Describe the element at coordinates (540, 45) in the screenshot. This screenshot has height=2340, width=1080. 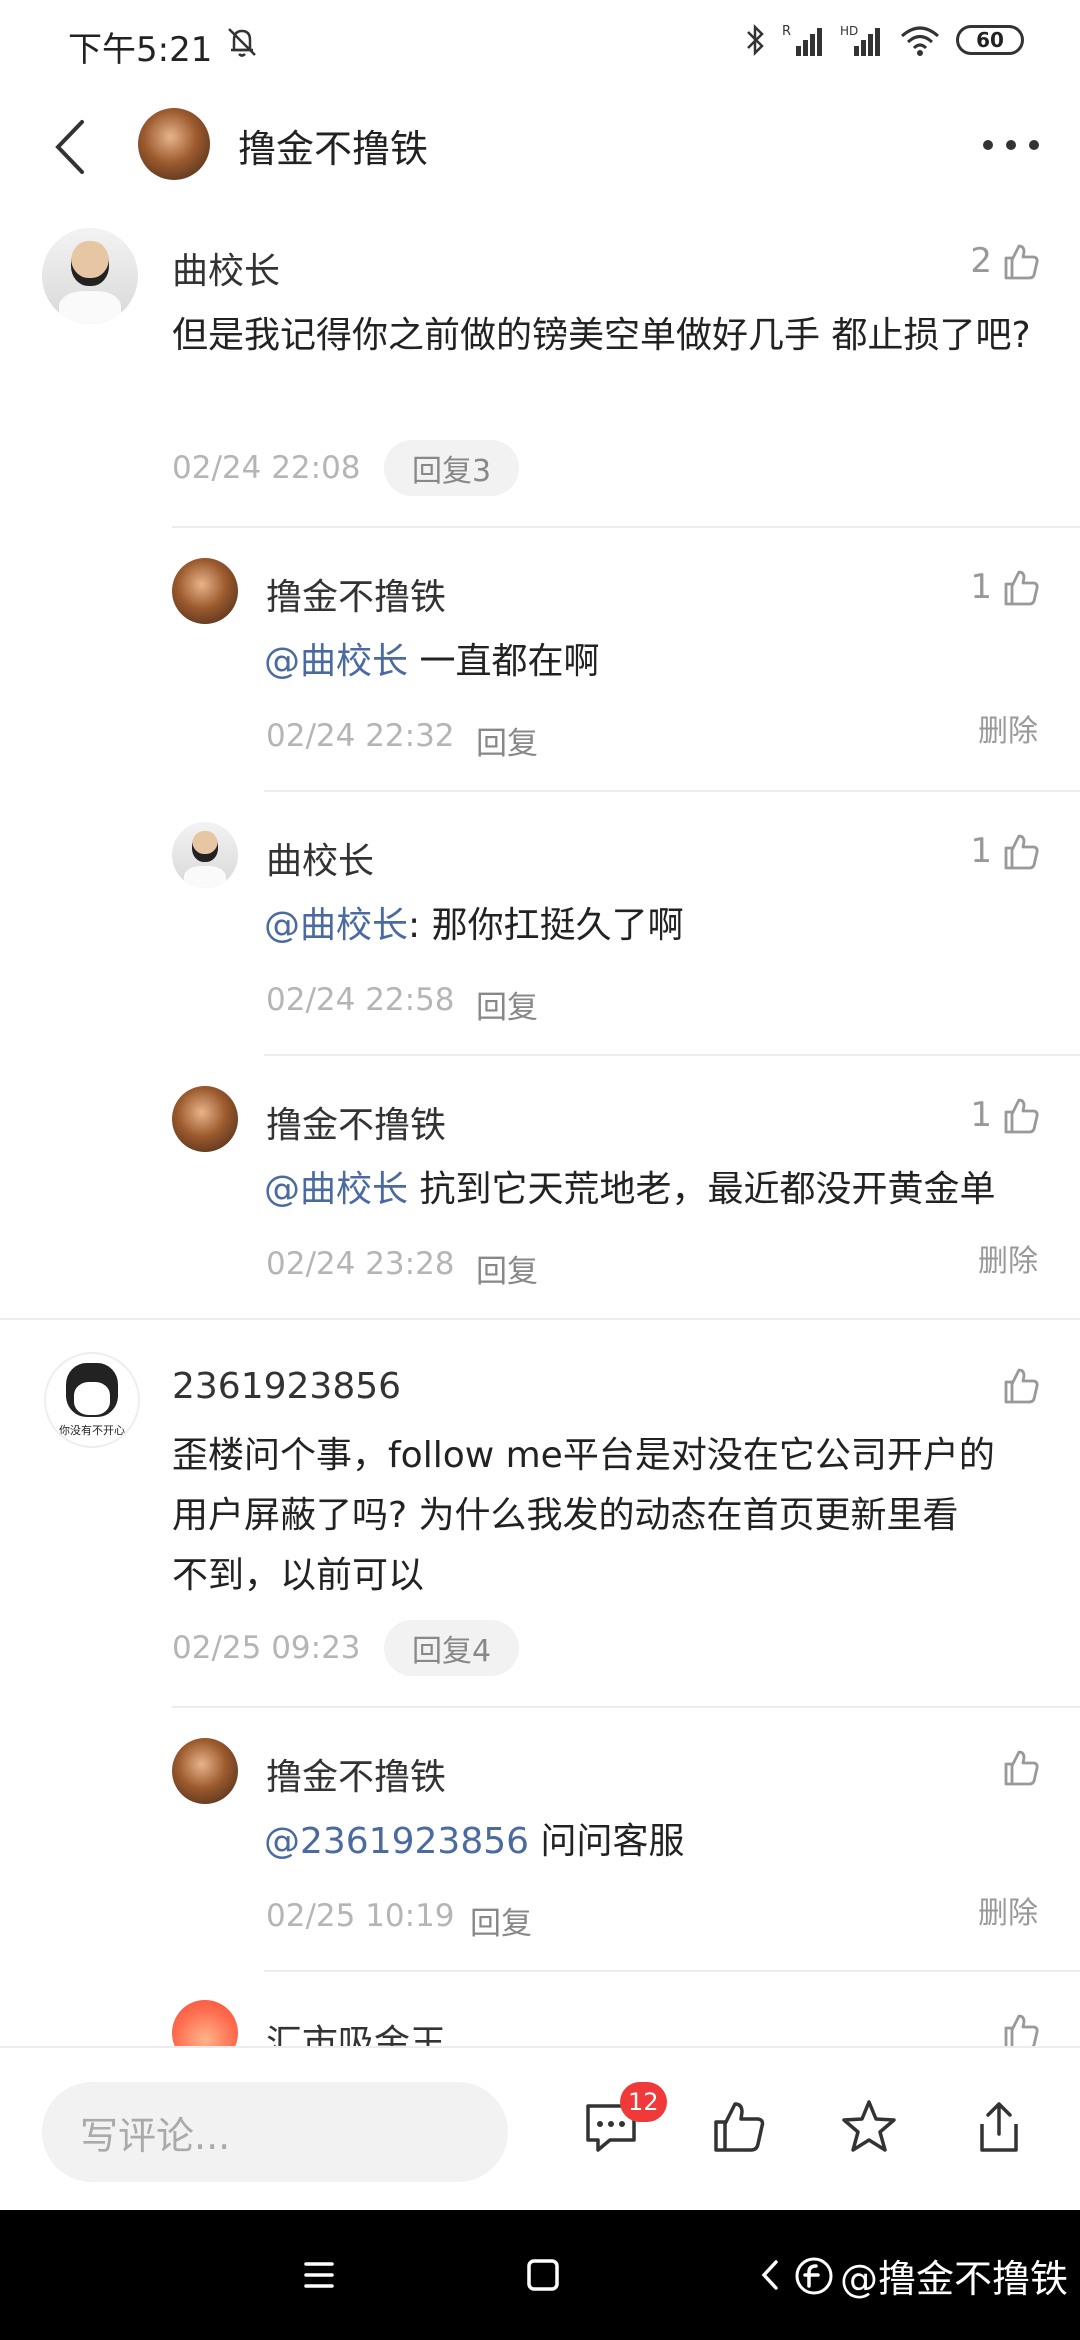
I see `status-bar: 下午5:21 R HD 60` at that location.